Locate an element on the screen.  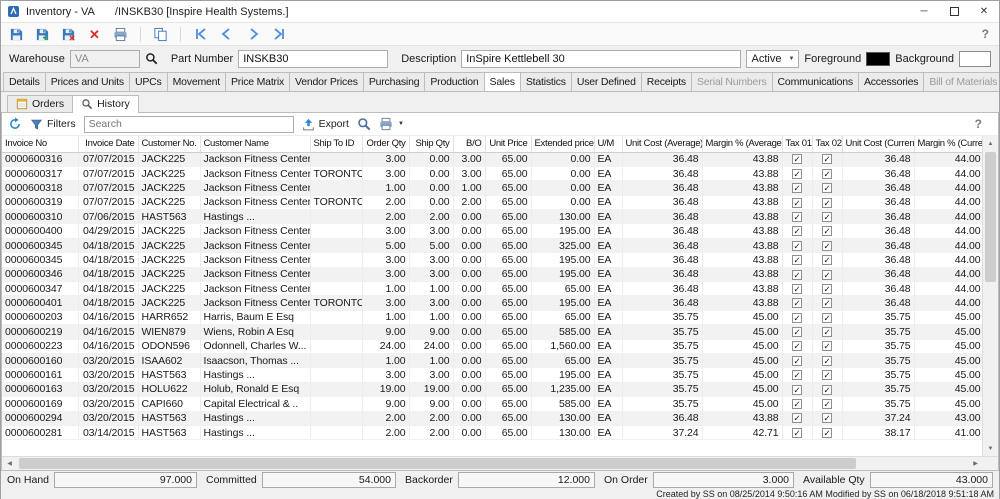
grid-print-button: ▼ is located at coordinates (391, 124).